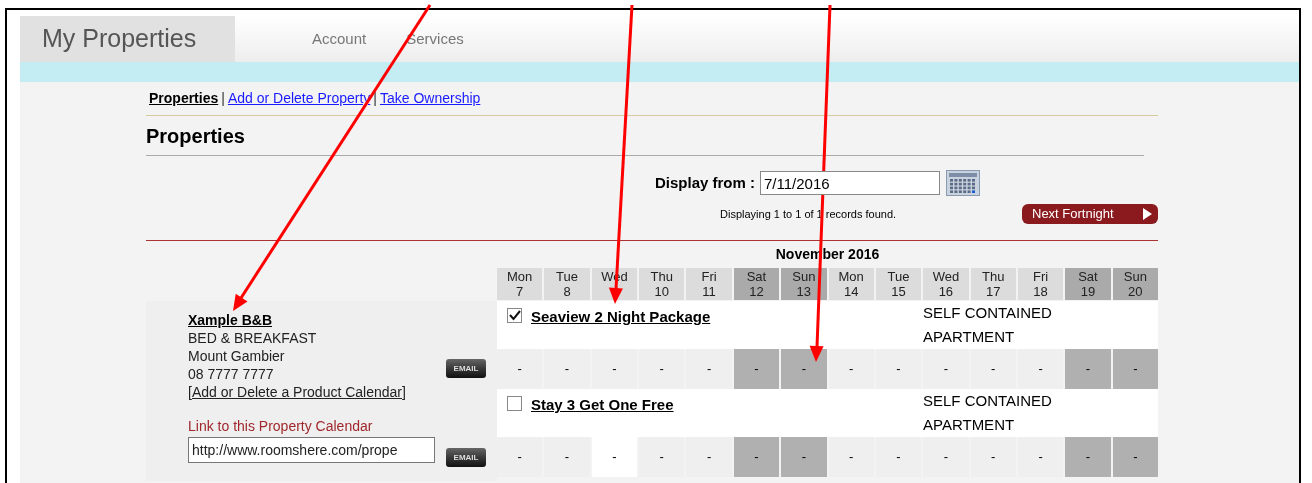 Image resolution: width=1312 pixels, height=483 pixels. I want to click on property-phone: 08 7777 7777, so click(231, 374).